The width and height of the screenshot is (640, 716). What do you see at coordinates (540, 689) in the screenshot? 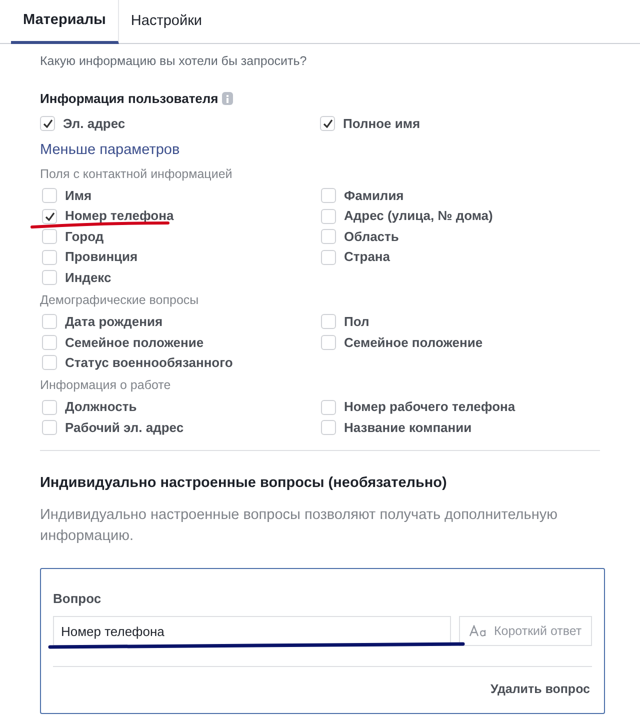
I see `delete-question-link: Удалить вопрос` at bounding box center [540, 689].